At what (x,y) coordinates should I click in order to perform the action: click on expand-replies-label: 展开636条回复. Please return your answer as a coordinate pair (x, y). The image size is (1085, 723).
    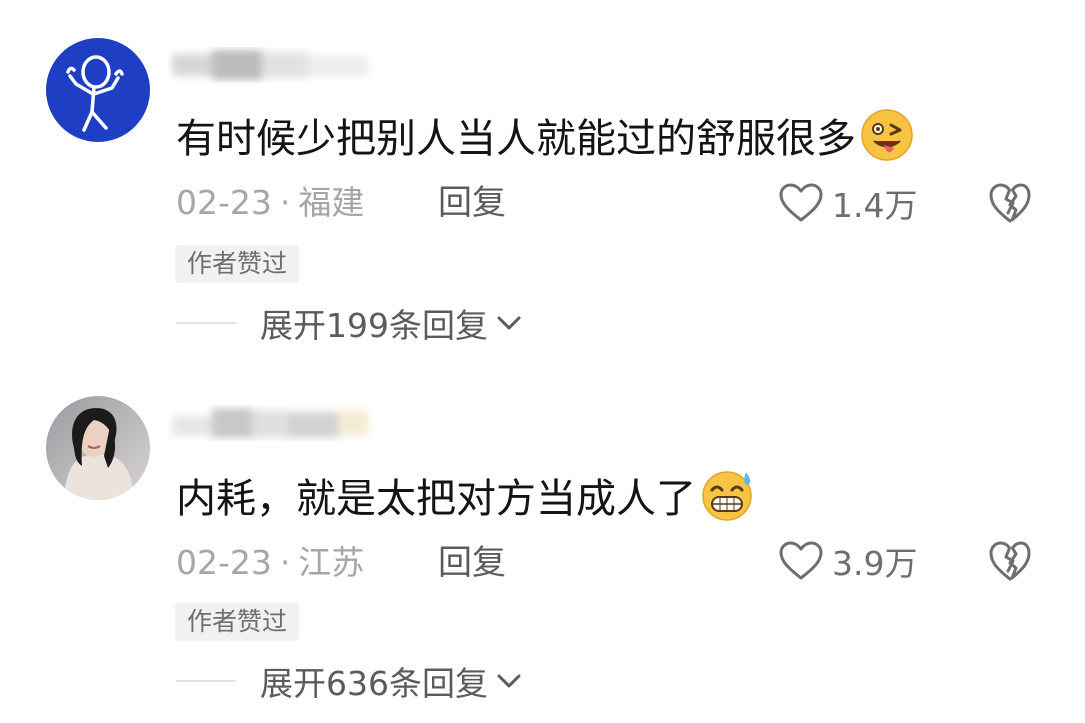
    Looking at the image, I should click on (374, 683).